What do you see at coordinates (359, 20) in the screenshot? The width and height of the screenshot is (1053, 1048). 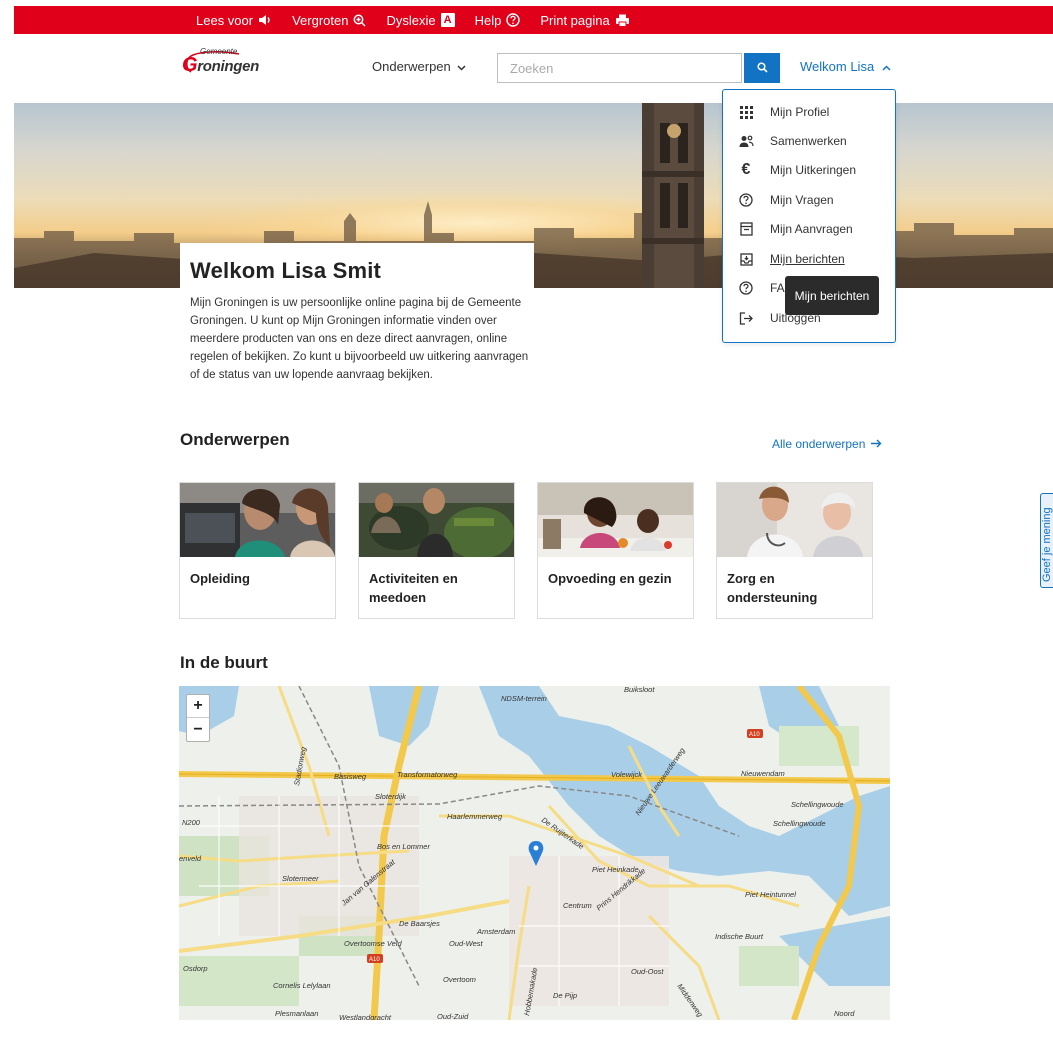 I see `zoom-in-icon` at bounding box center [359, 20].